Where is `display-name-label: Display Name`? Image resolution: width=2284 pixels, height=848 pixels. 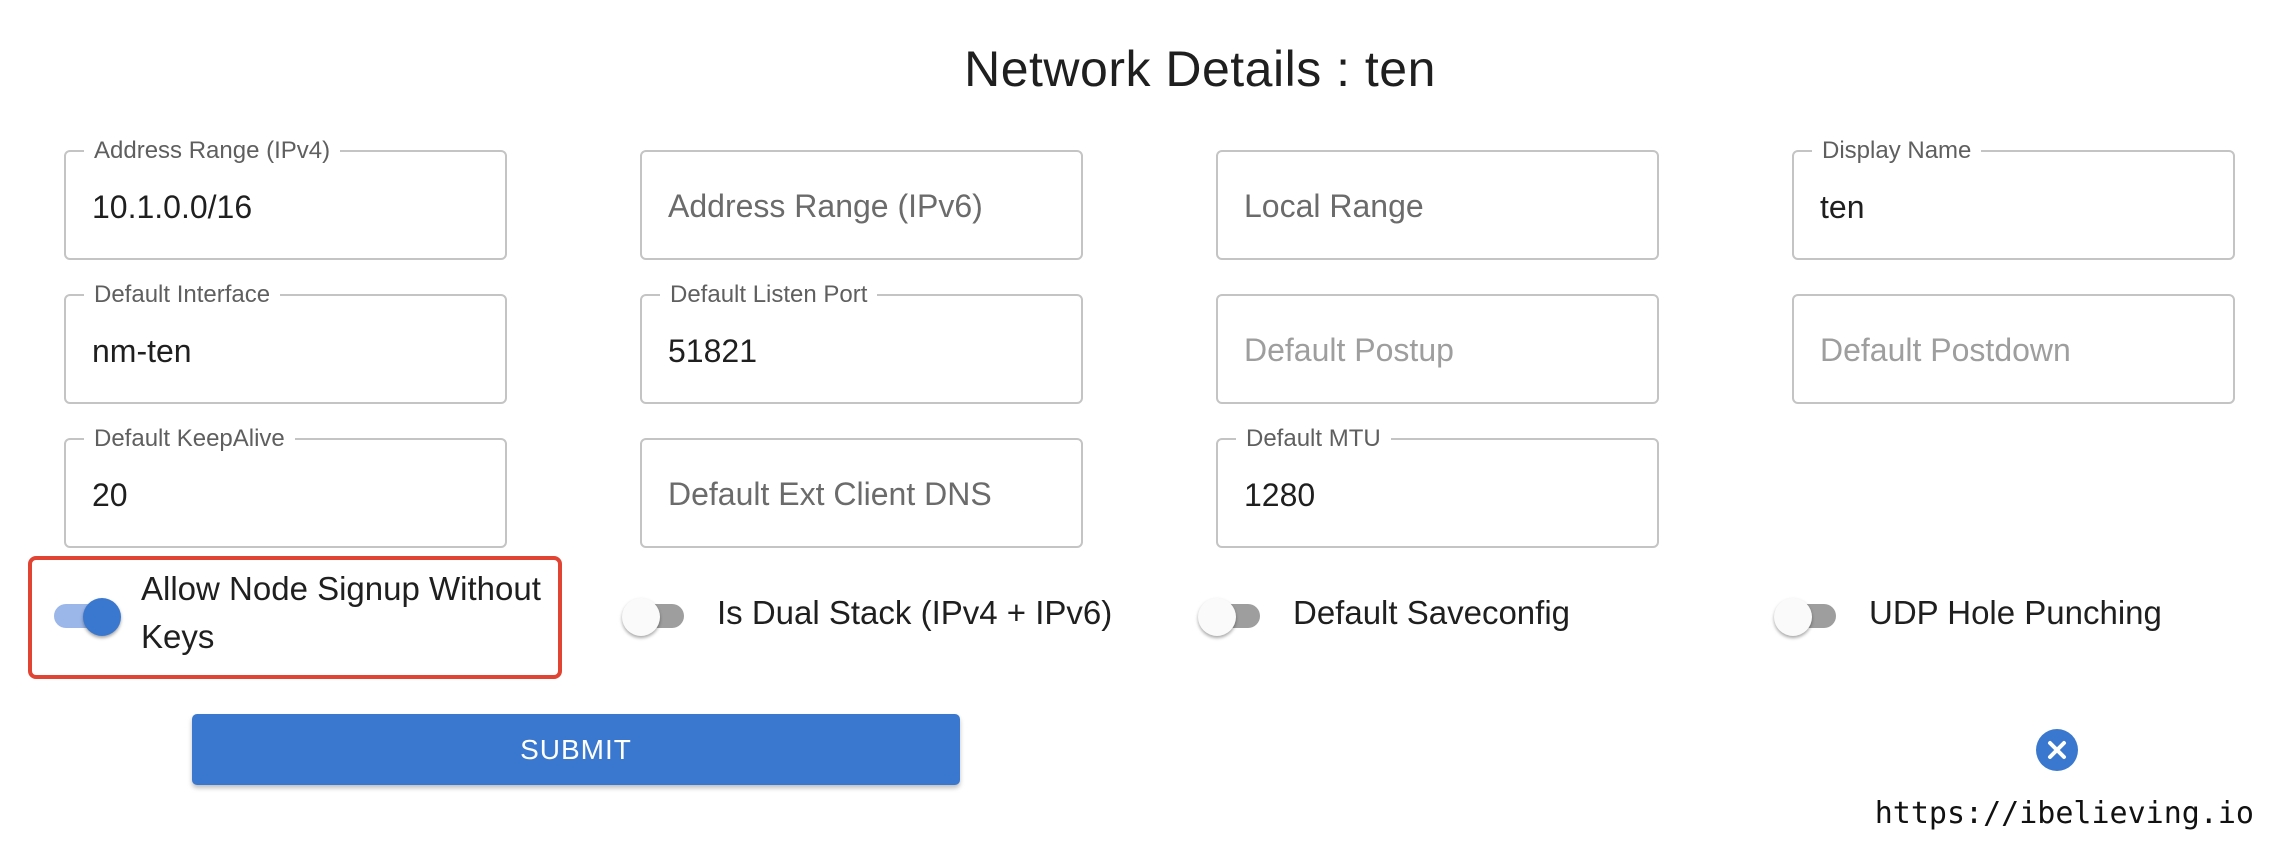 display-name-label: Display Name is located at coordinates (1897, 151).